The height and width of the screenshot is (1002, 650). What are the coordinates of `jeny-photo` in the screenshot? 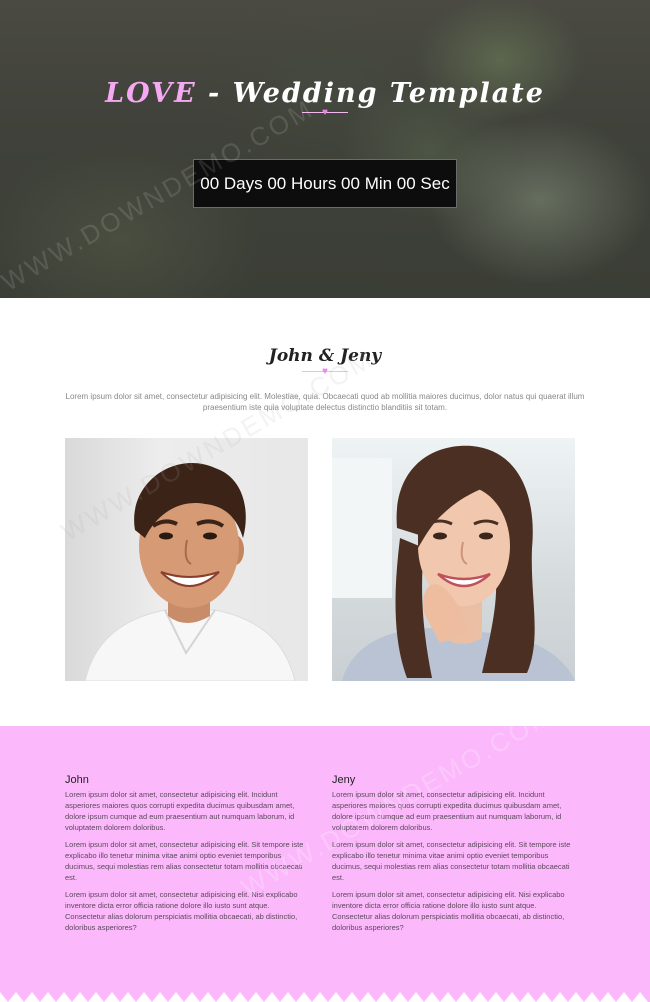 It's located at (453, 559).